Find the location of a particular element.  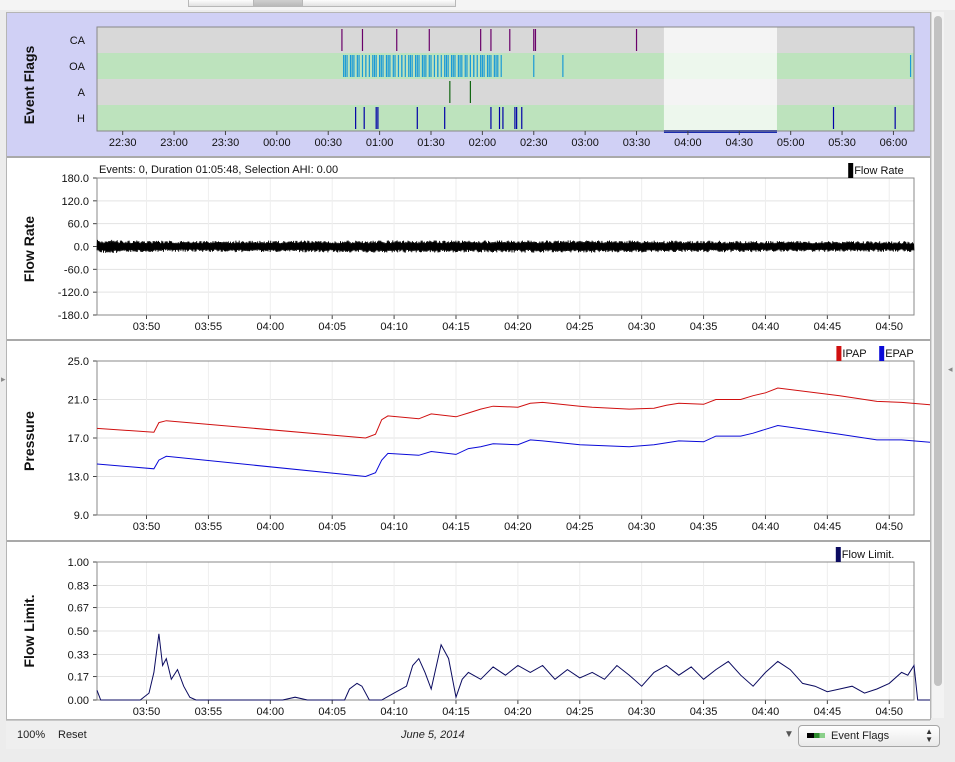

chevron-updown-icon: ▲ ▼ is located at coordinates (929, 735).